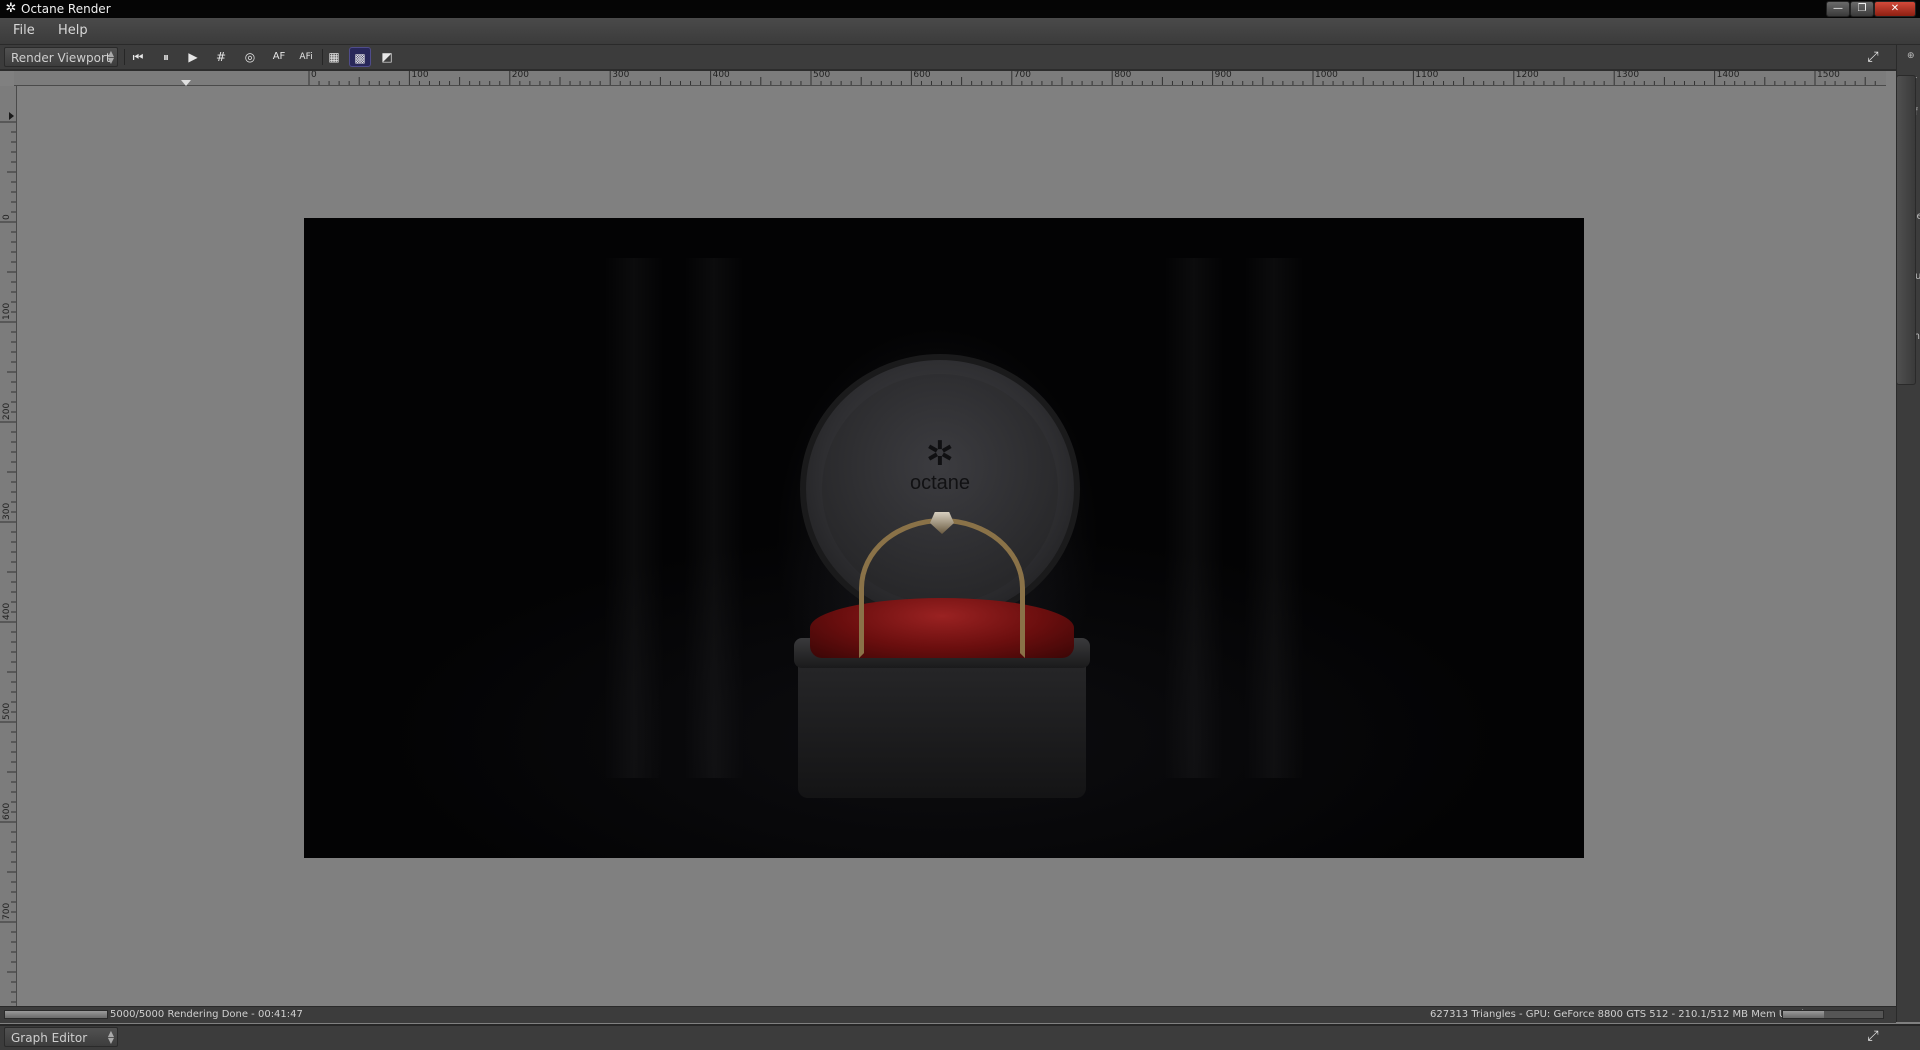 The image size is (1920, 1050). What do you see at coordinates (360, 57) in the screenshot?
I see `checker-background-button: ▩` at bounding box center [360, 57].